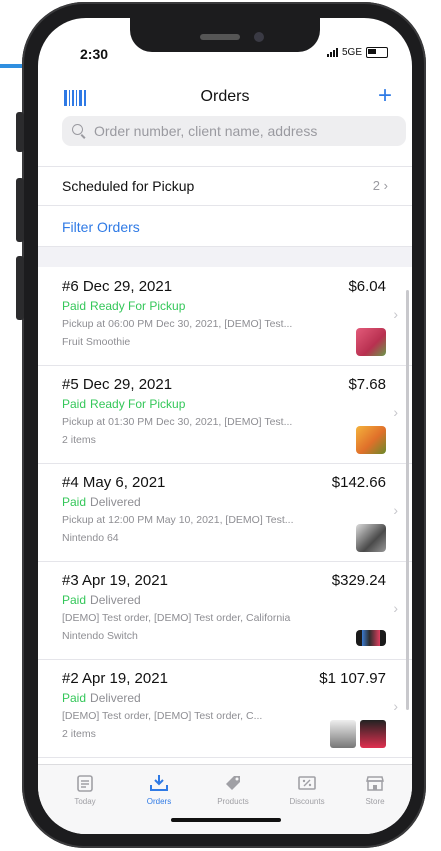 The width and height of the screenshot is (441, 851). Describe the element at coordinates (85, 783) in the screenshot. I see `calendar-icon` at that location.